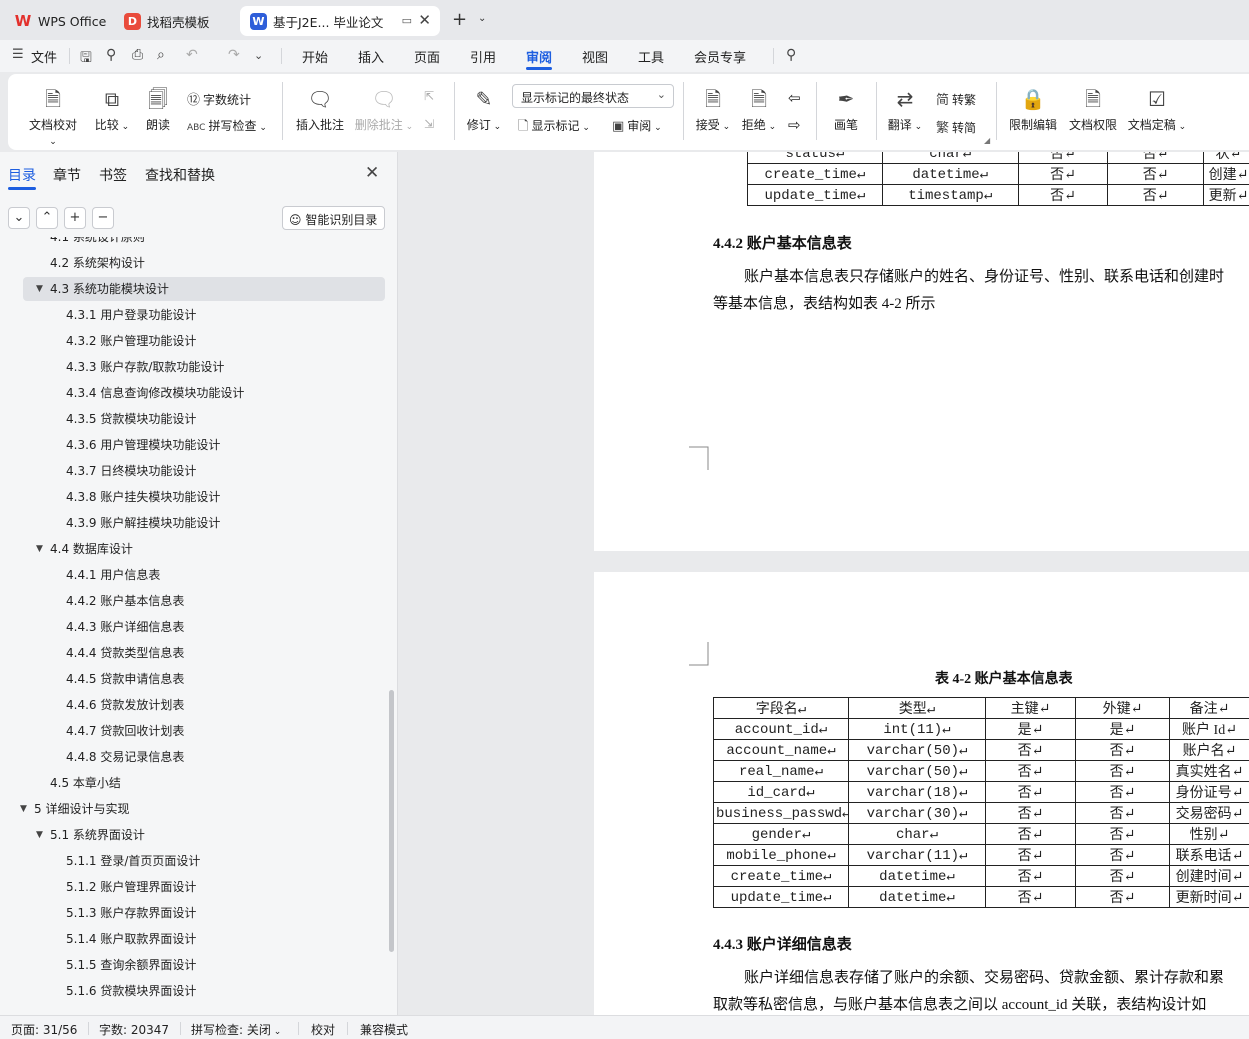  Describe the element at coordinates (429, 96) in the screenshot. I see `prev-comment-icon: ⇱` at that location.